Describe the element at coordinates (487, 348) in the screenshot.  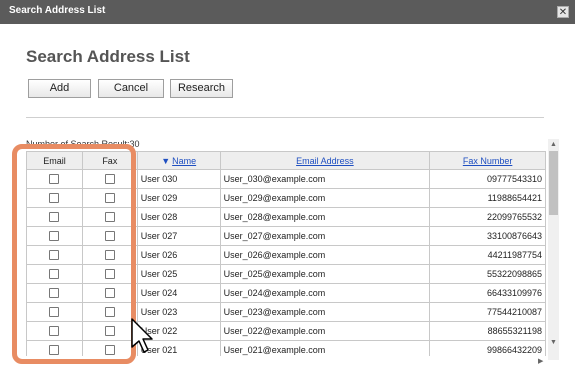
I see `fax-number-cell: 99866432209` at that location.